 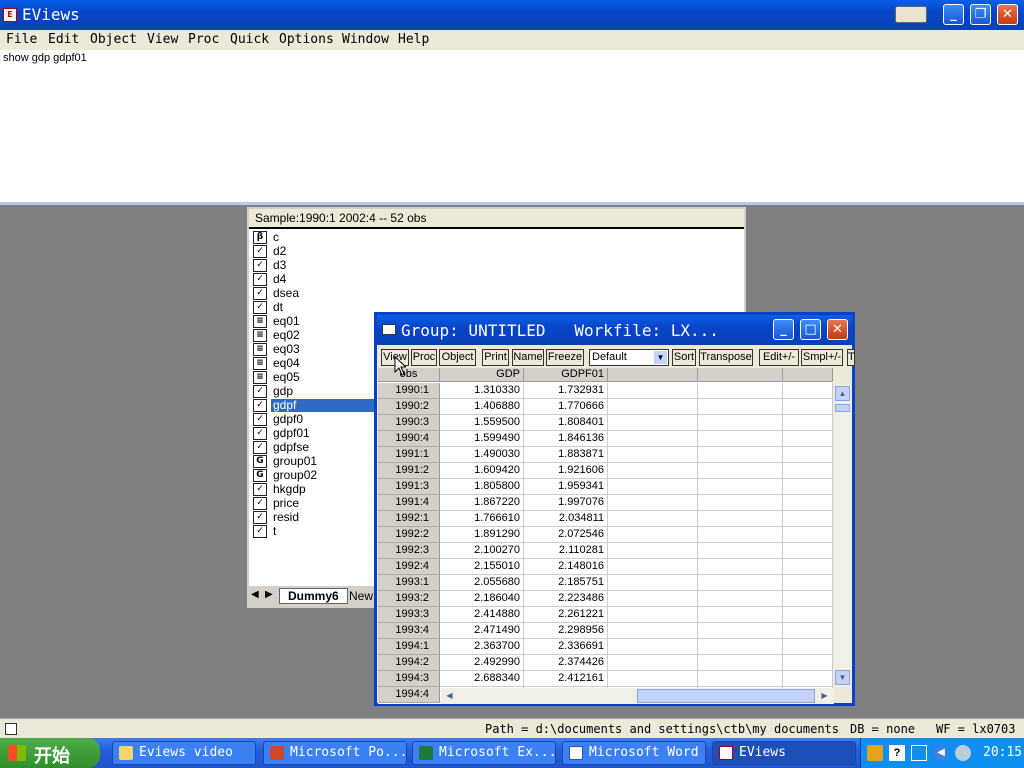 What do you see at coordinates (457, 357) in the screenshot?
I see `object-button: Object` at bounding box center [457, 357].